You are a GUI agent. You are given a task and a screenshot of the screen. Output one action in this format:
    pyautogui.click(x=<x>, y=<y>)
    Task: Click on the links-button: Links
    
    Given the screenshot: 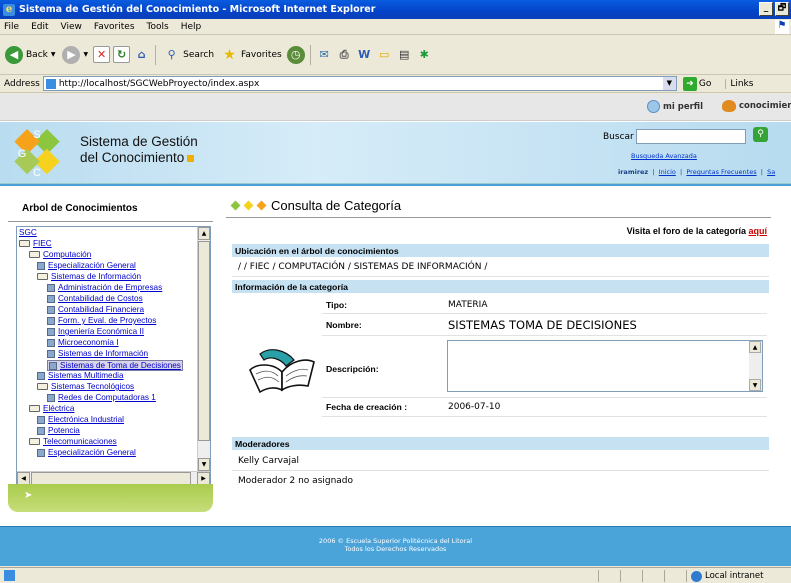 What is the action you would take?
    pyautogui.click(x=739, y=83)
    